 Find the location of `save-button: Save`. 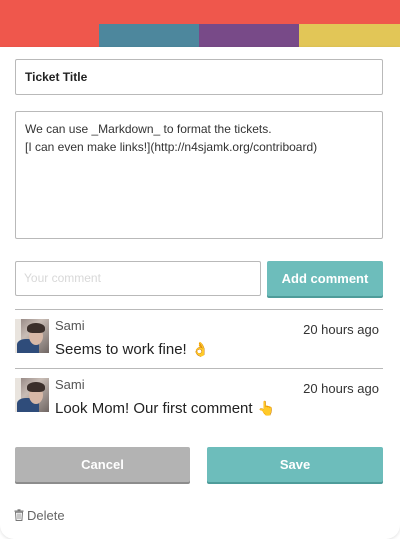

save-button: Save is located at coordinates (295, 464).